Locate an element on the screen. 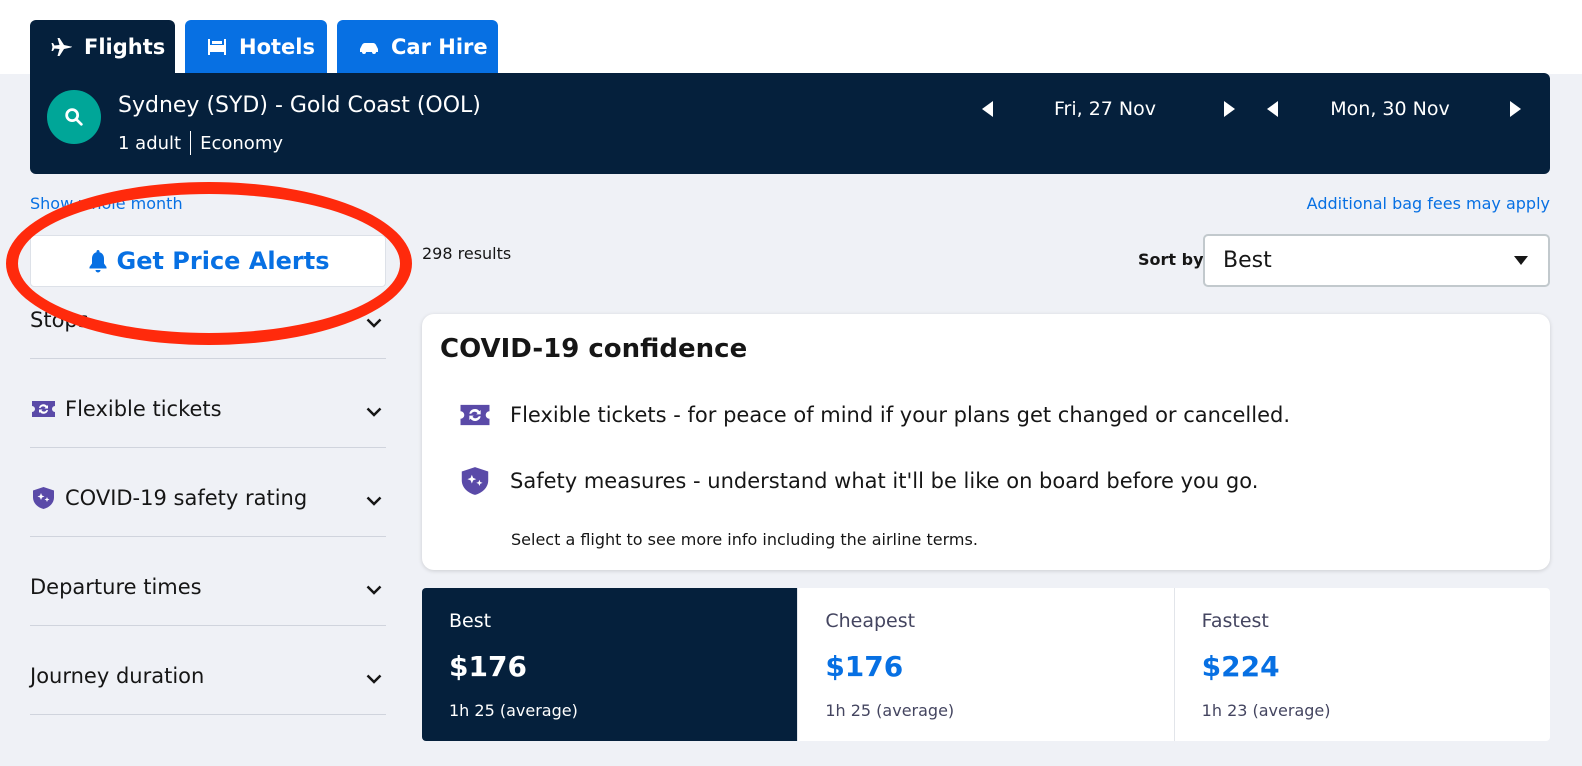 Image resolution: width=1582 pixels, height=766 pixels. filter-departure-times: Departure times is located at coordinates (208, 581).